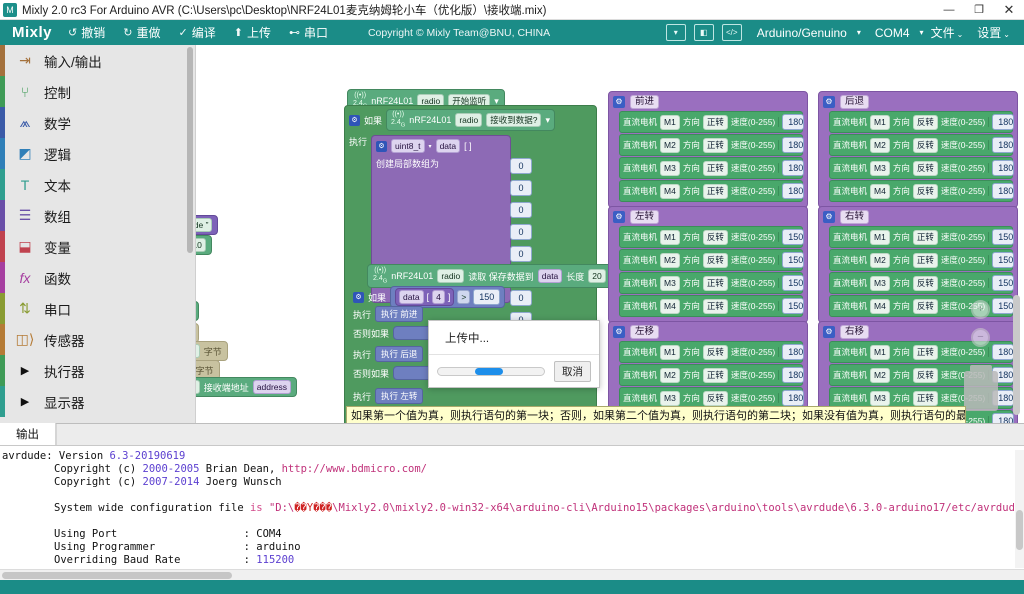 Image resolution: width=1024 pixels, height=594 pixels. I want to click on motor-row: 直流电机 M2 方向 正转 速度(0-255) 180, so click(712, 375).